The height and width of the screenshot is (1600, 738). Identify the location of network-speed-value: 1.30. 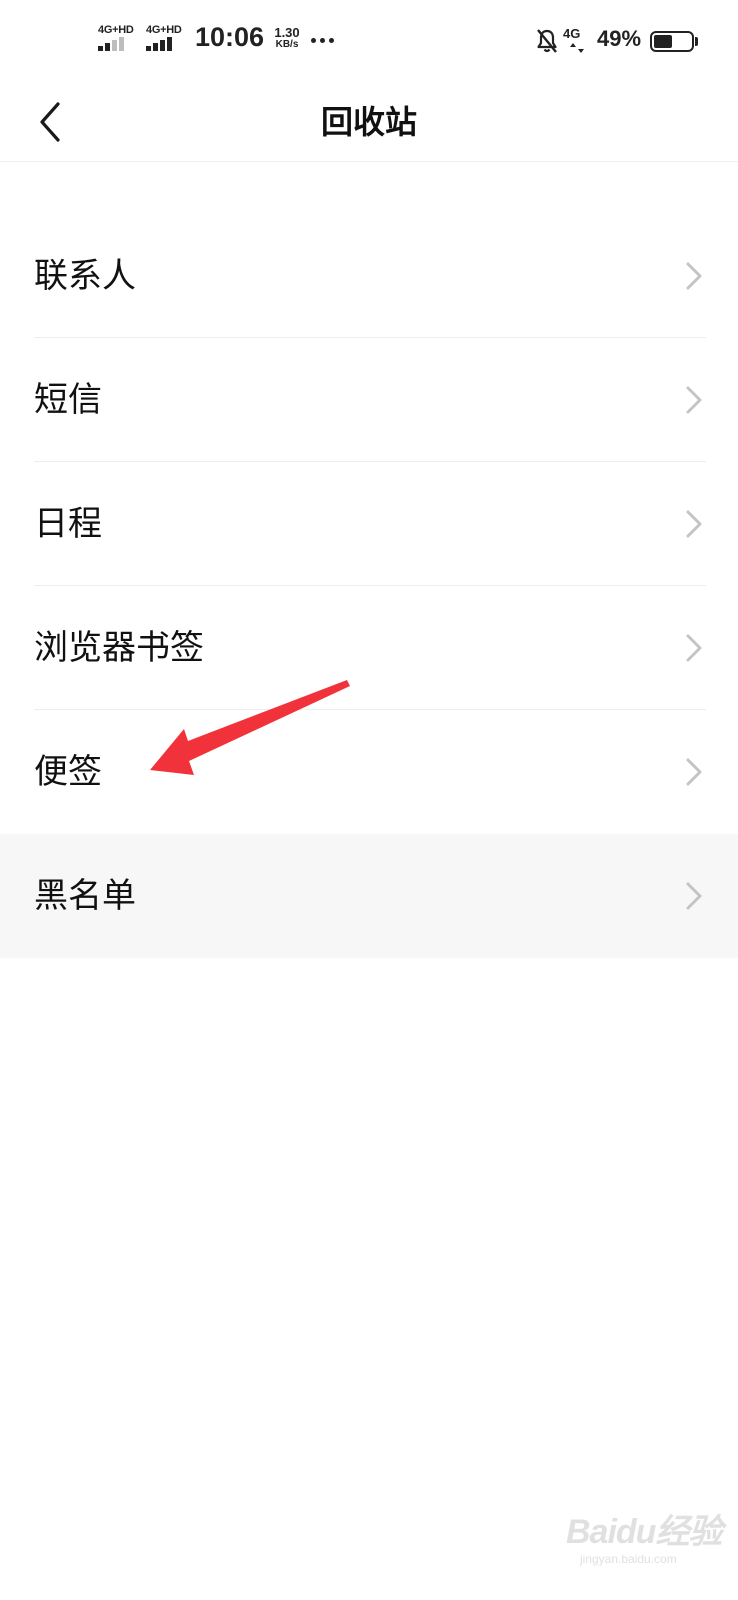
(287, 32).